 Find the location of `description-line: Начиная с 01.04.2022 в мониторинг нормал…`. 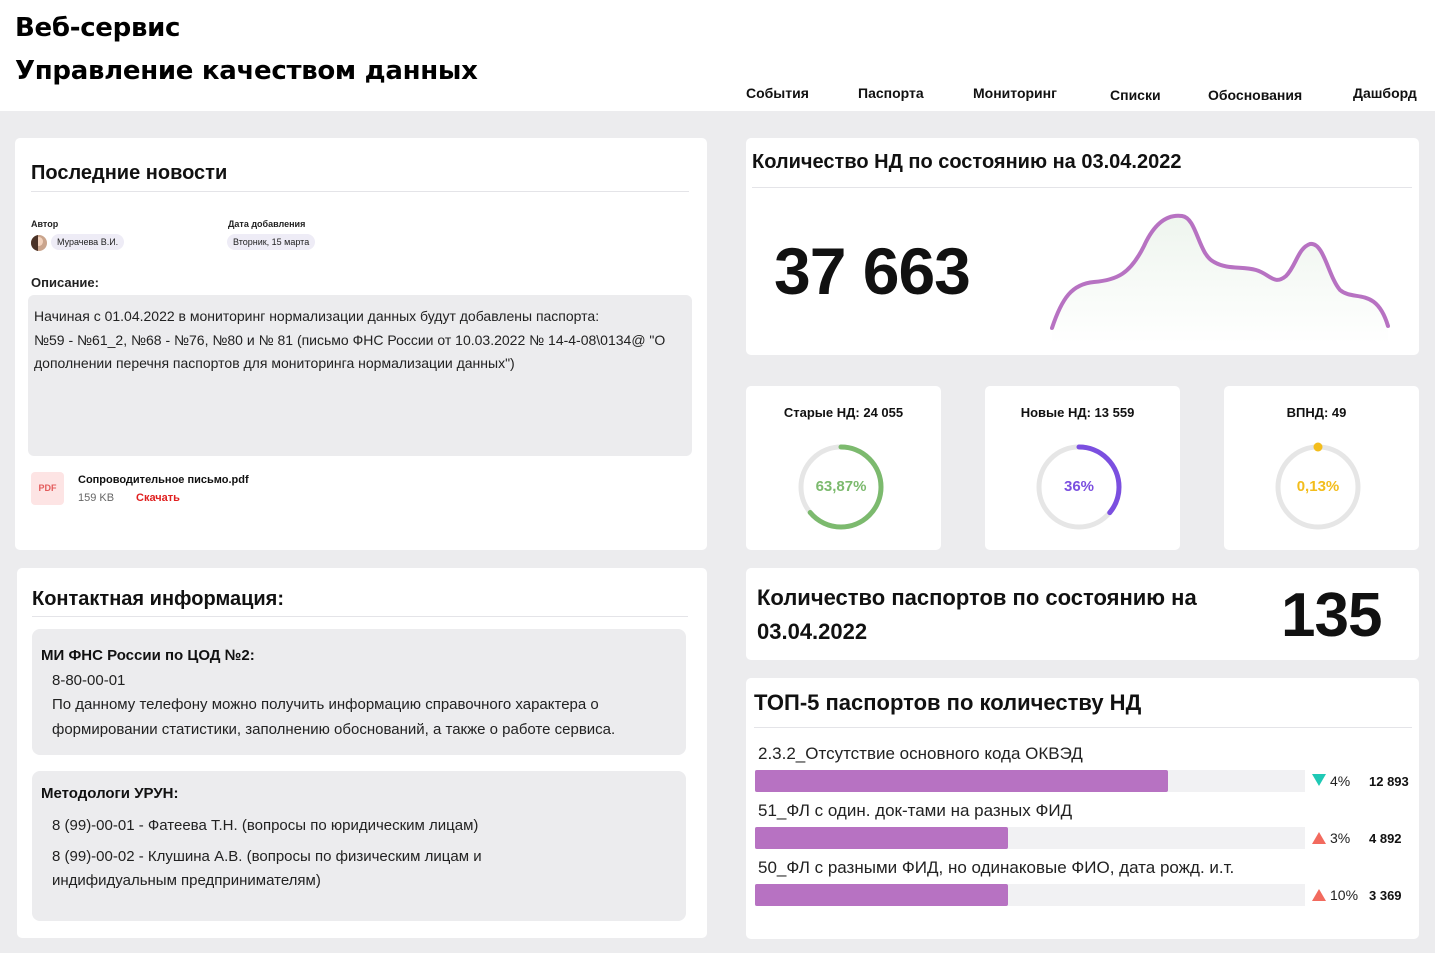

description-line: Начиная с 01.04.2022 в мониторинг нормал… is located at coordinates (317, 316).